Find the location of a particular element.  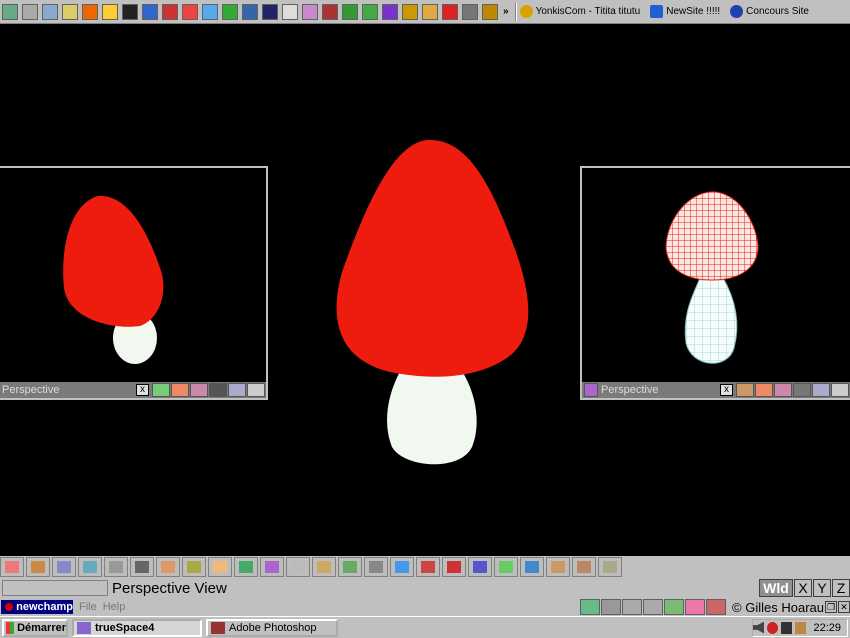

link-yonkiscom: YonkisCom - Titita titutu is located at coordinates (579, 11).